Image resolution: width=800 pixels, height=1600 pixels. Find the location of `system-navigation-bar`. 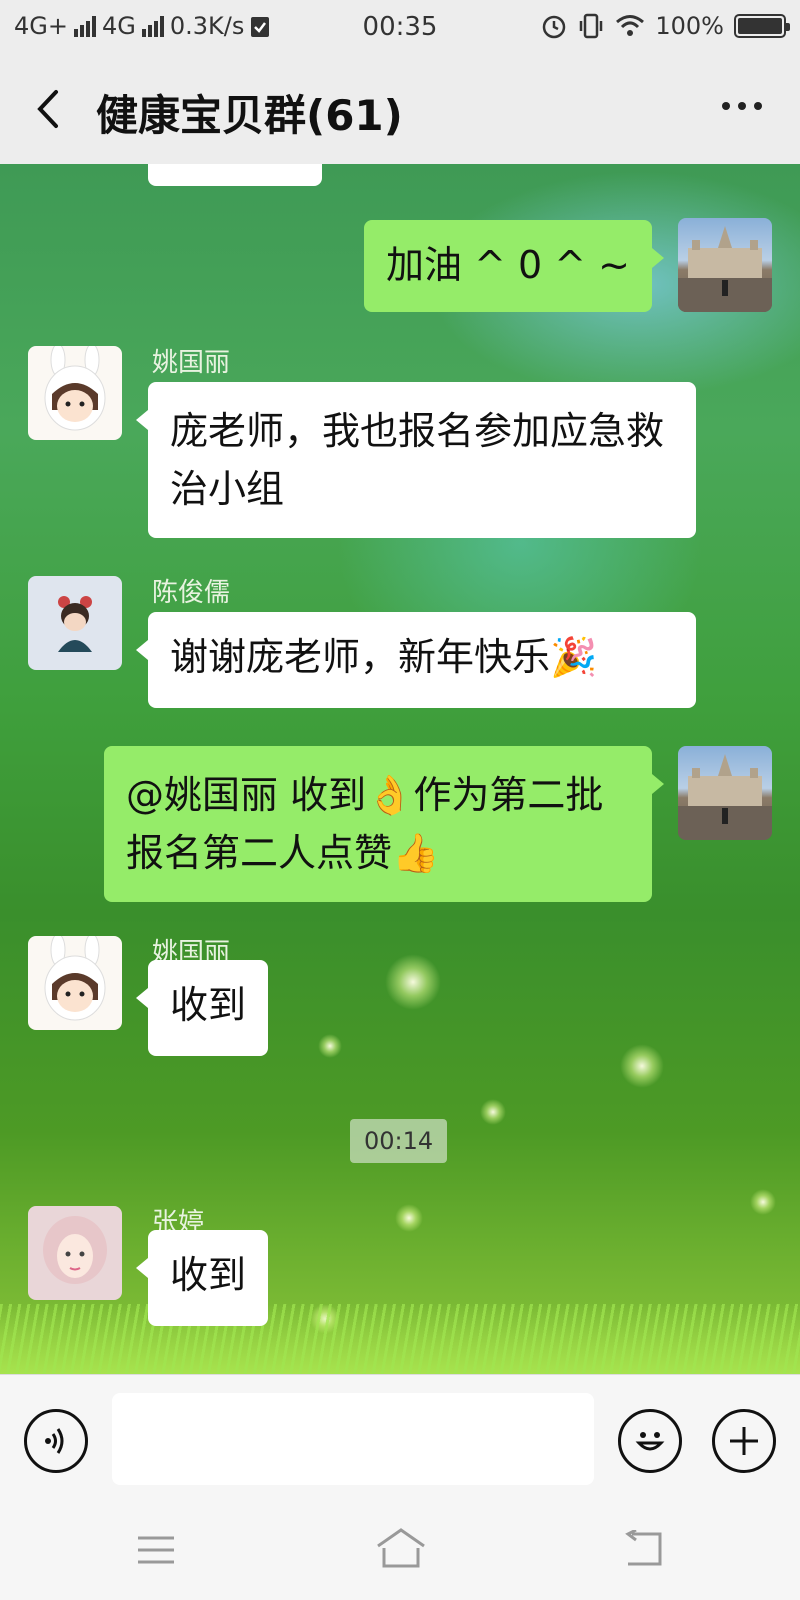

system-navigation-bar is located at coordinates (400, 1550).